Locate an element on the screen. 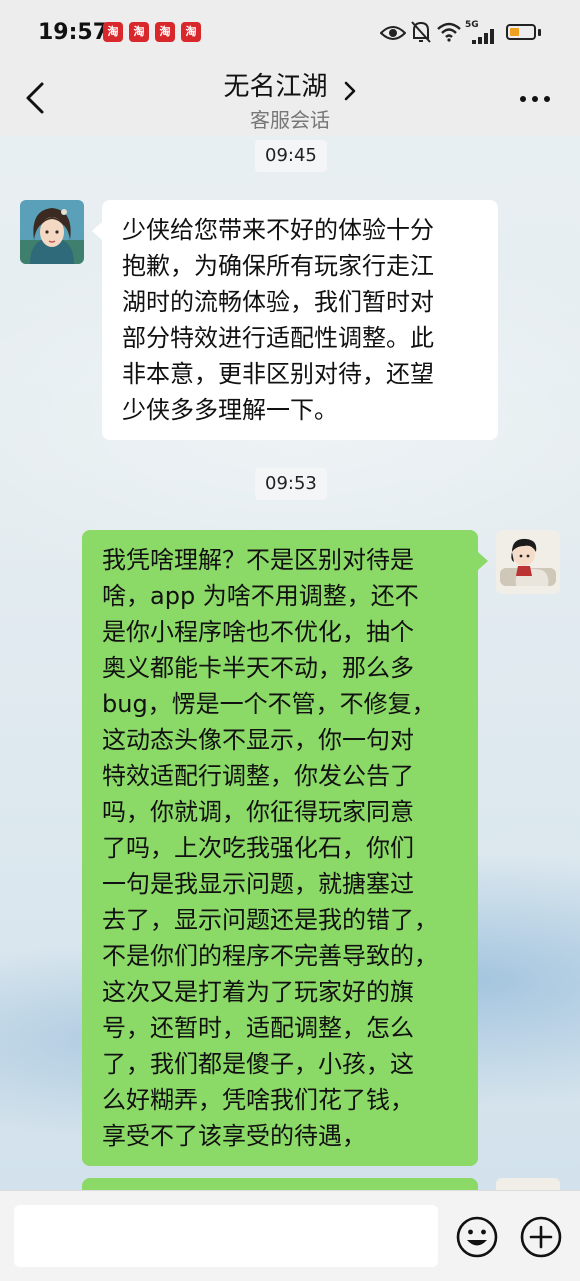 This screenshot has width=580, height=1281. signal-strength-icon is located at coordinates (483, 36).